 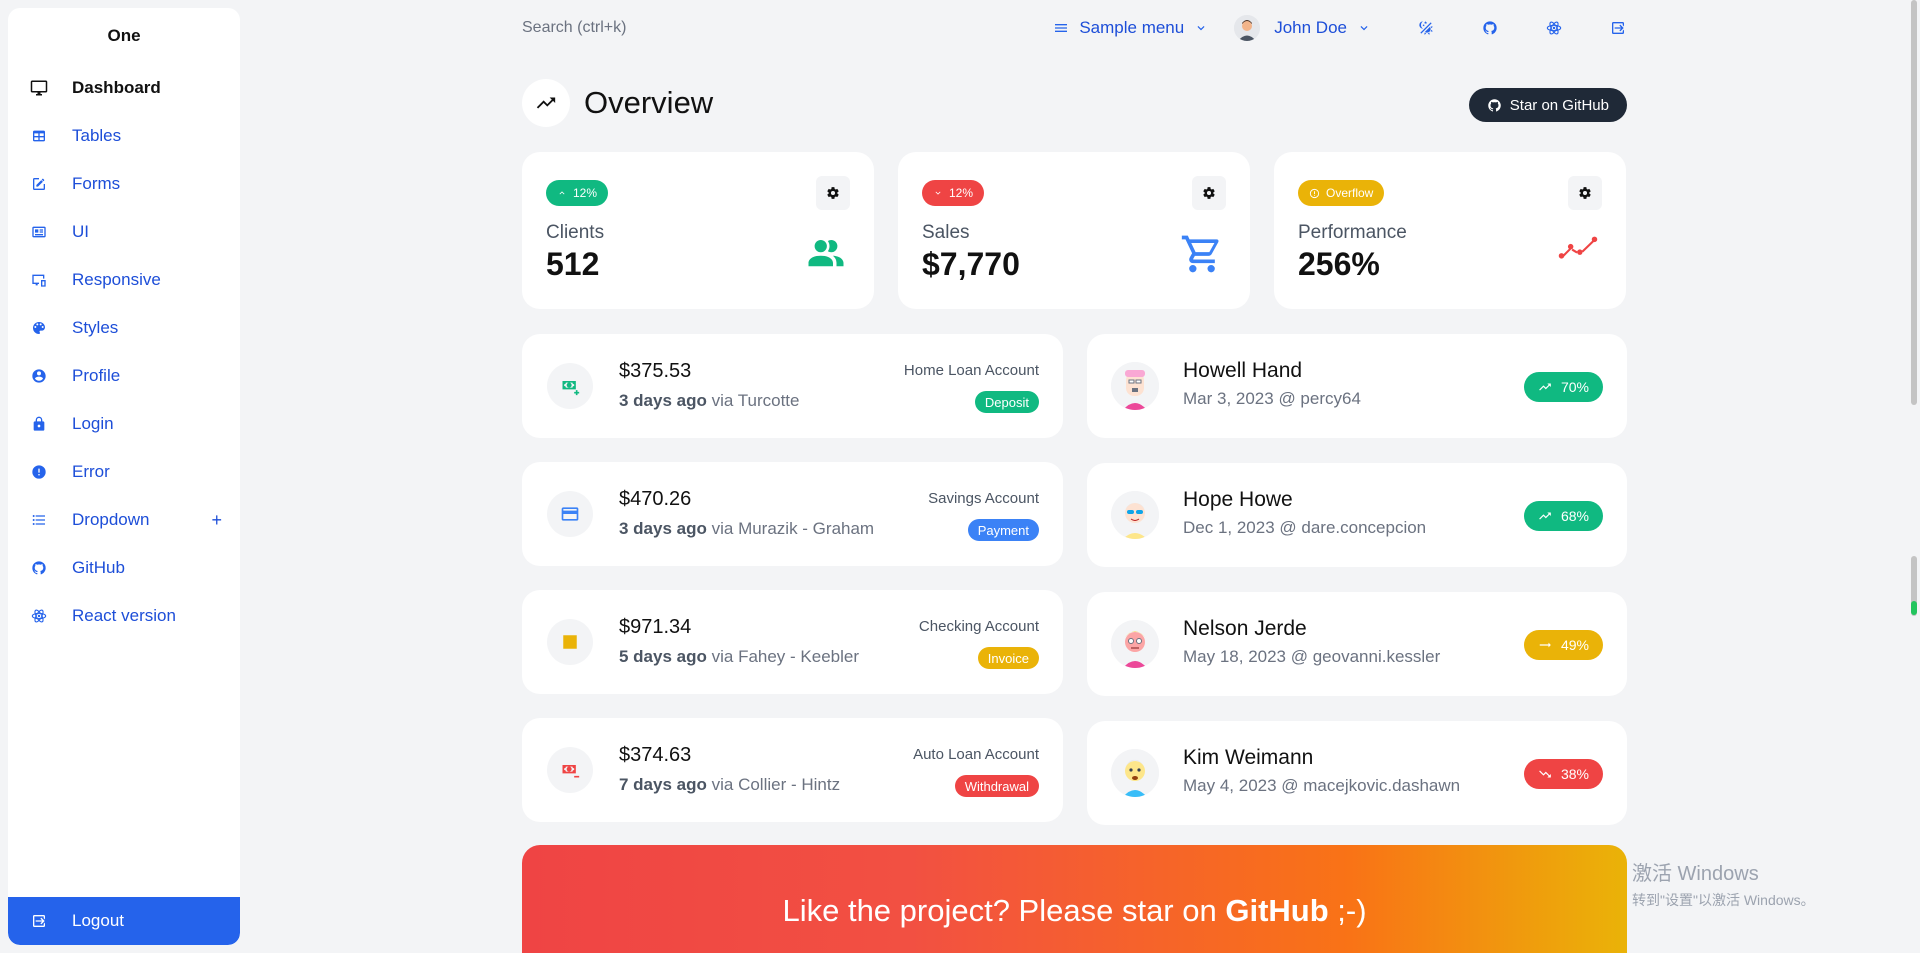 I want to click on sidebar-item-styles: Styles, so click(x=124, y=328).